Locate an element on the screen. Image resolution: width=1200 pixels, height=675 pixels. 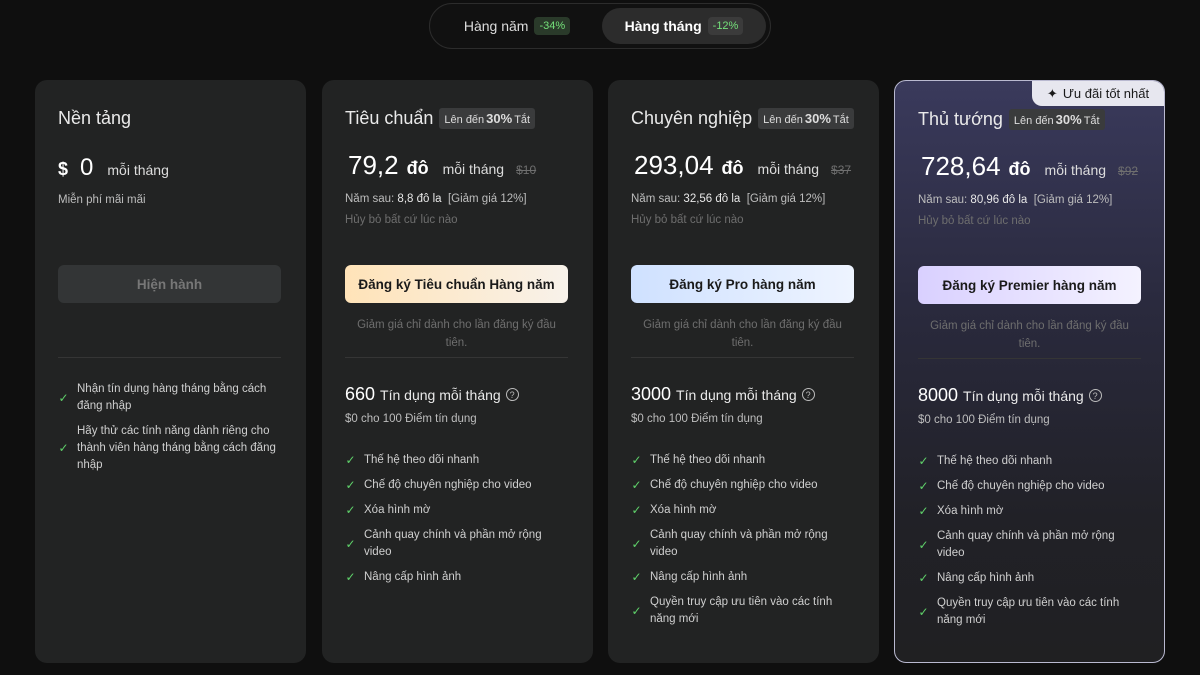
next-year-prefix: Năm sau: is located at coordinates (656, 199).